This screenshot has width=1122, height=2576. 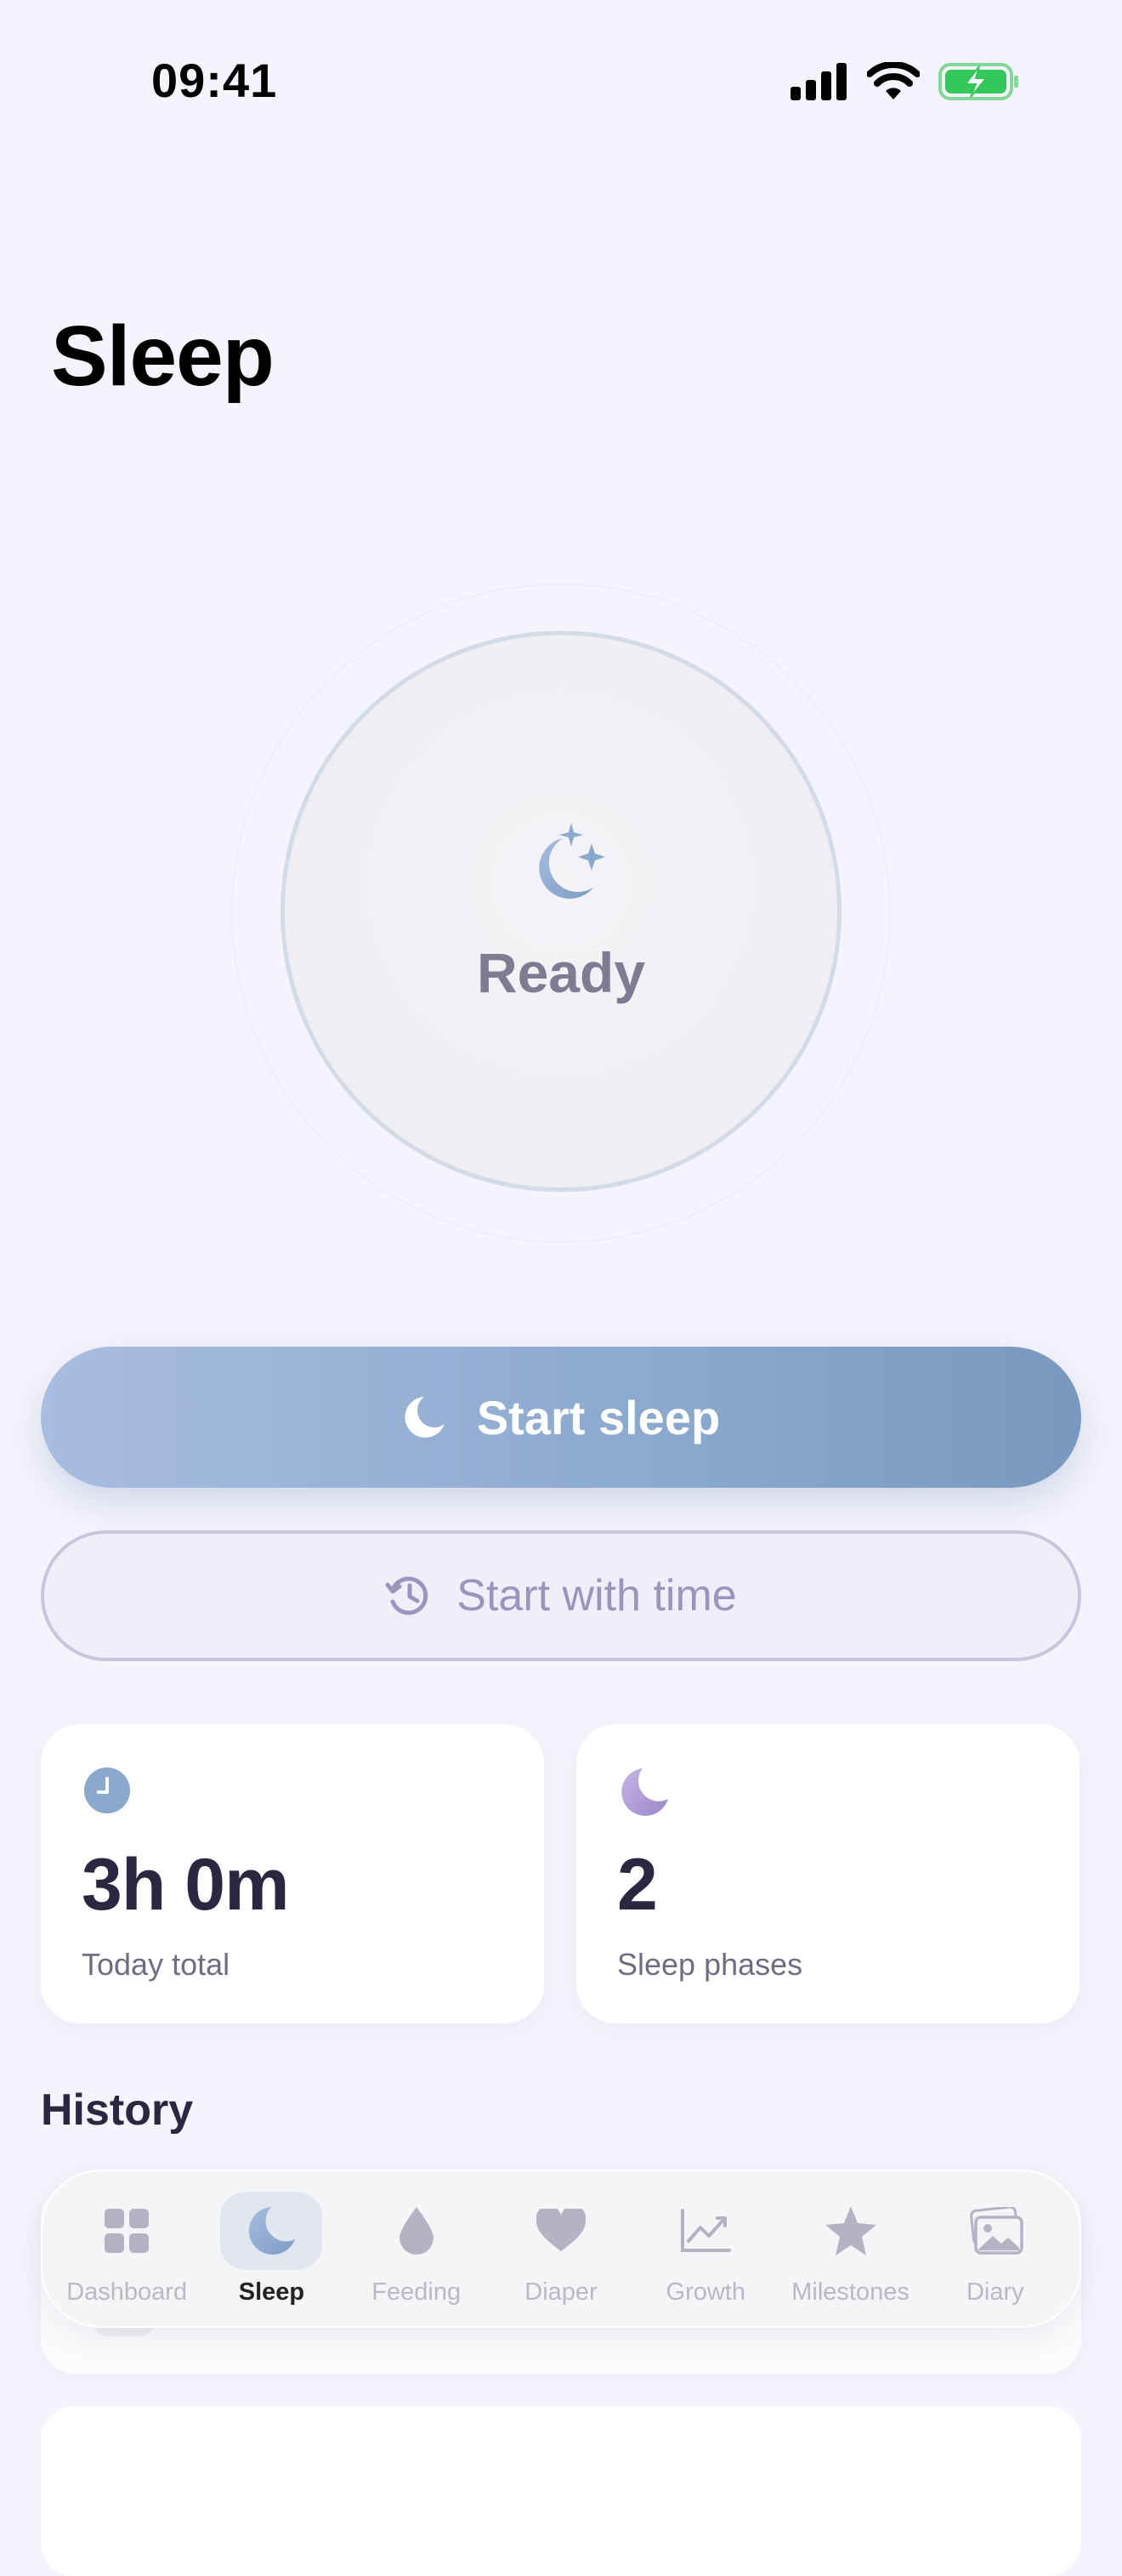 I want to click on wifi-icon, so click(x=893, y=80).